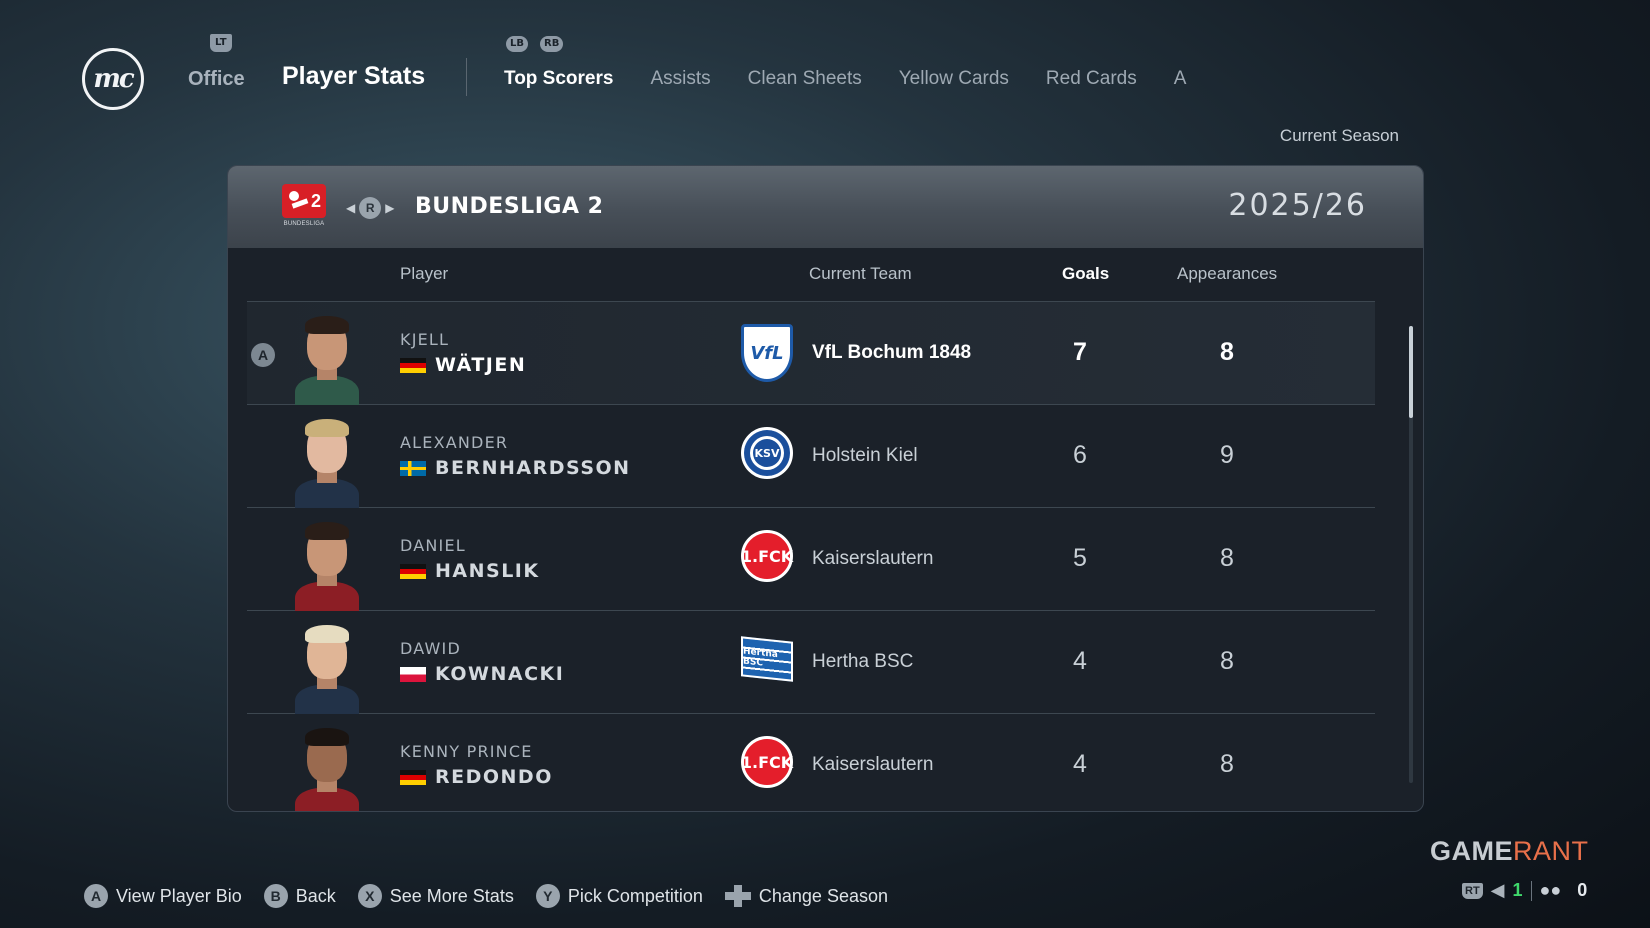 The height and width of the screenshot is (928, 1650). What do you see at coordinates (315, 200) in the screenshot?
I see `league-badge-number: 2` at bounding box center [315, 200].